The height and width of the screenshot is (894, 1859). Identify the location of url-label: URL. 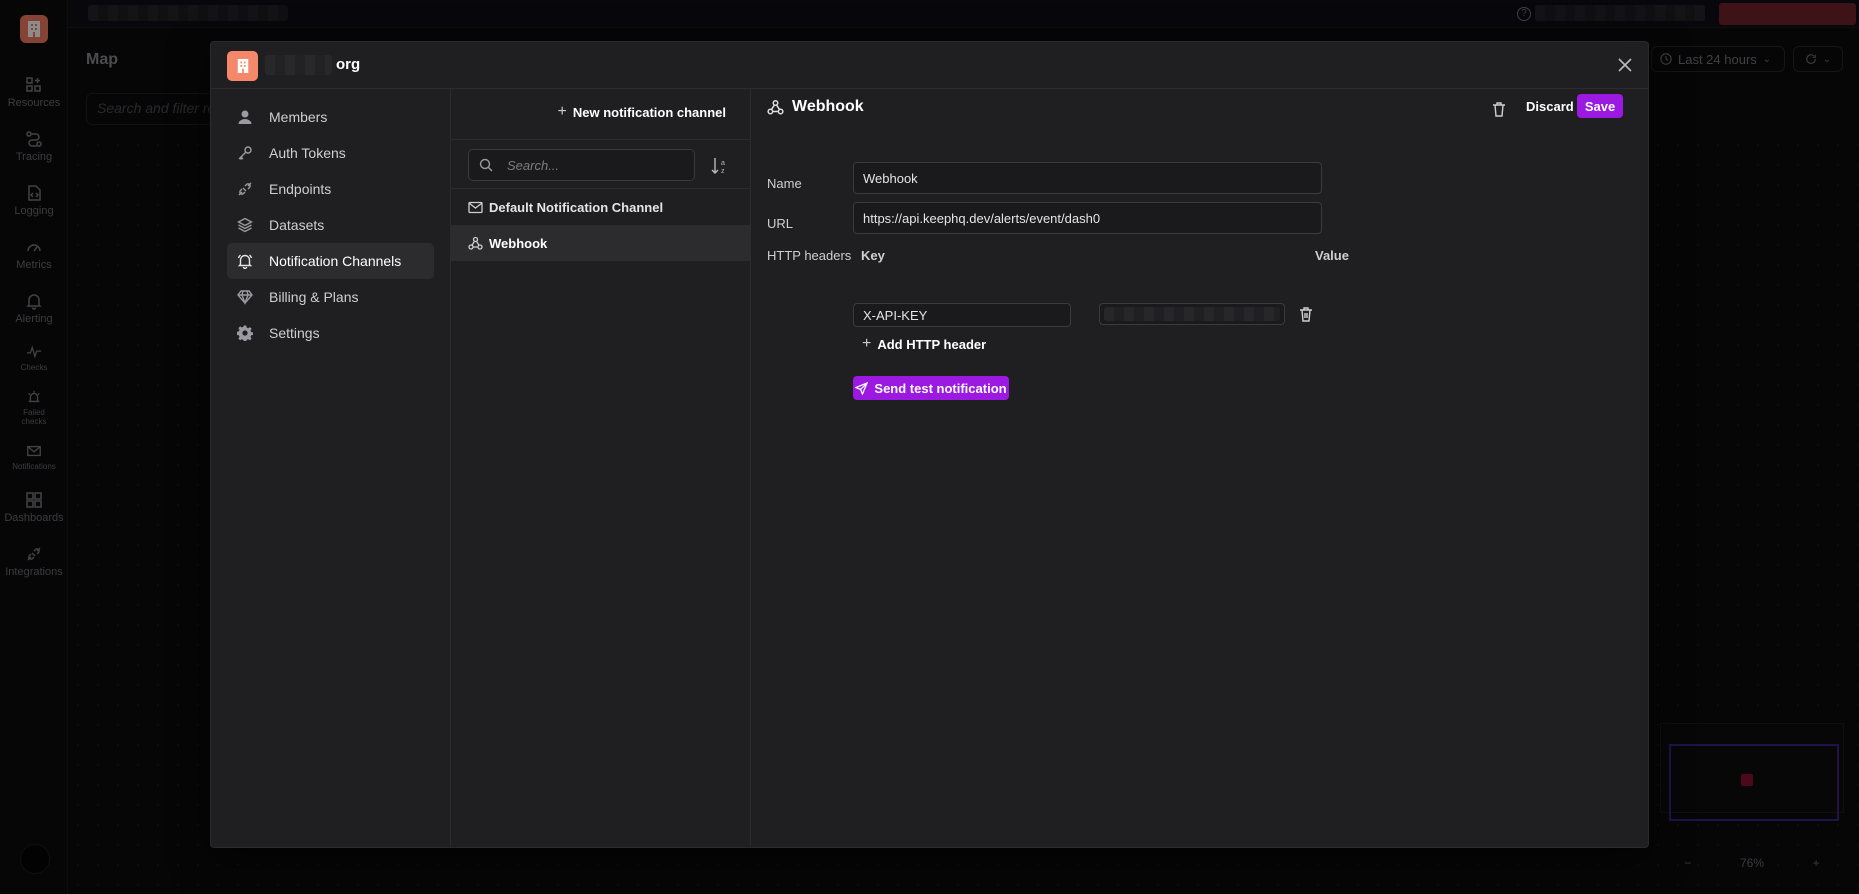
(780, 223).